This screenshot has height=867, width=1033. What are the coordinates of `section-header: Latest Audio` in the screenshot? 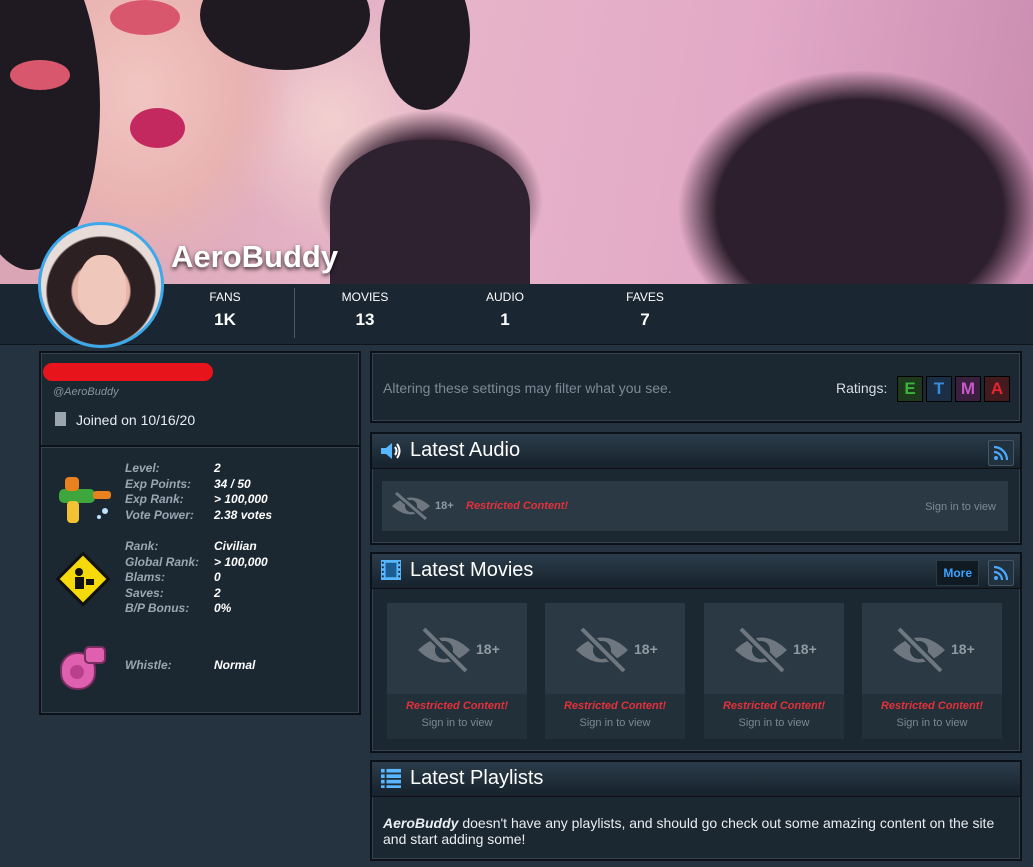 It's located at (696, 451).